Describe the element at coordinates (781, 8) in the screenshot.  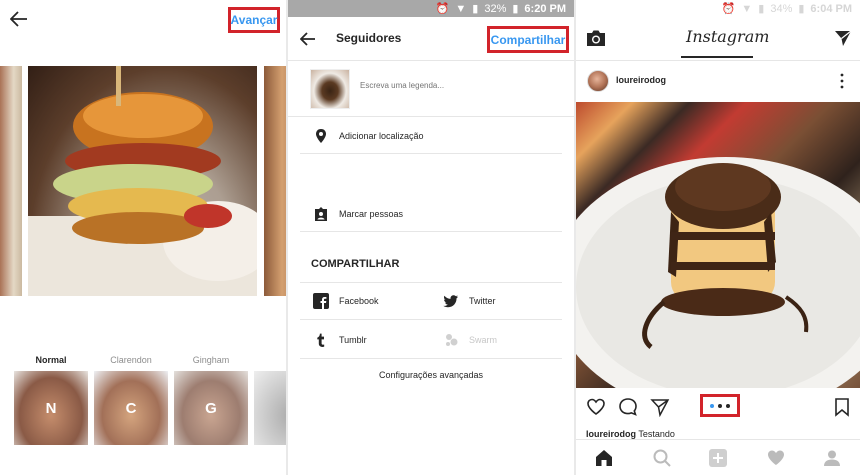
I see `battery-level: 34%` at that location.